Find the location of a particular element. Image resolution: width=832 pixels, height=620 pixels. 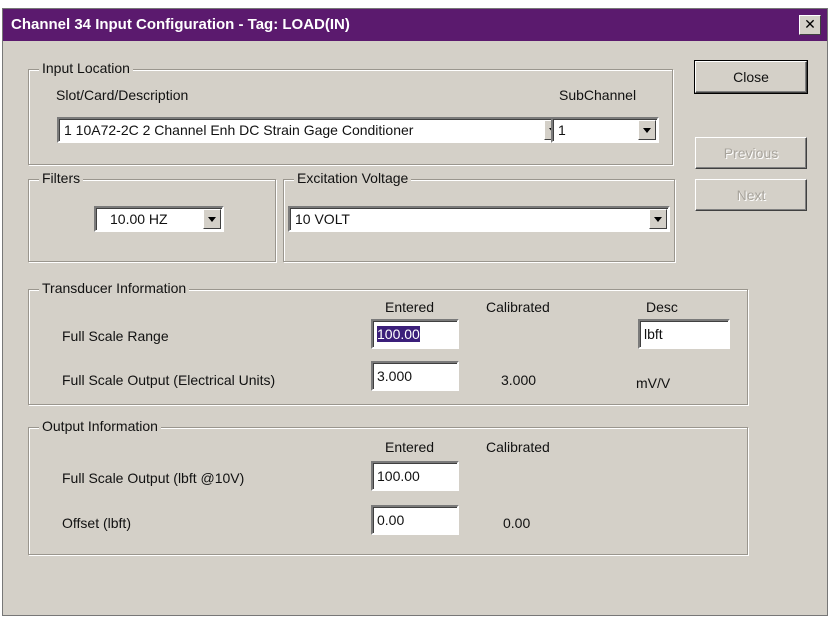

excitation-group: Excitation Voltage 10 VOLT is located at coordinates (479, 216).